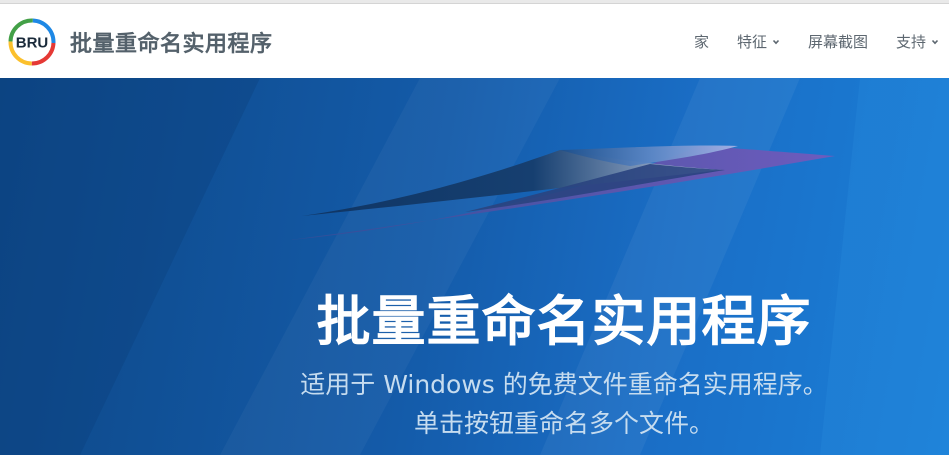 Image resolution: width=949 pixels, height=455 pixels. Describe the element at coordinates (802, 41) in the screenshot. I see `main-nav: 家 特征 屏幕截图 支持` at that location.